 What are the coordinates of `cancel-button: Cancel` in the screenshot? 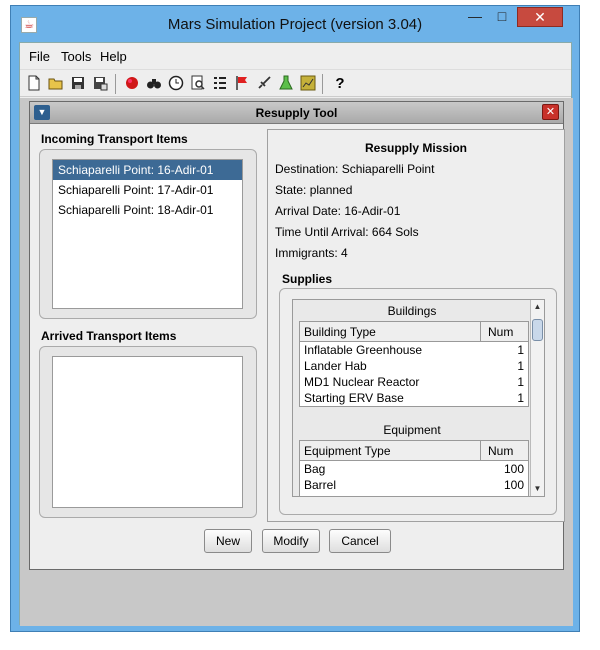 It's located at (360, 541).